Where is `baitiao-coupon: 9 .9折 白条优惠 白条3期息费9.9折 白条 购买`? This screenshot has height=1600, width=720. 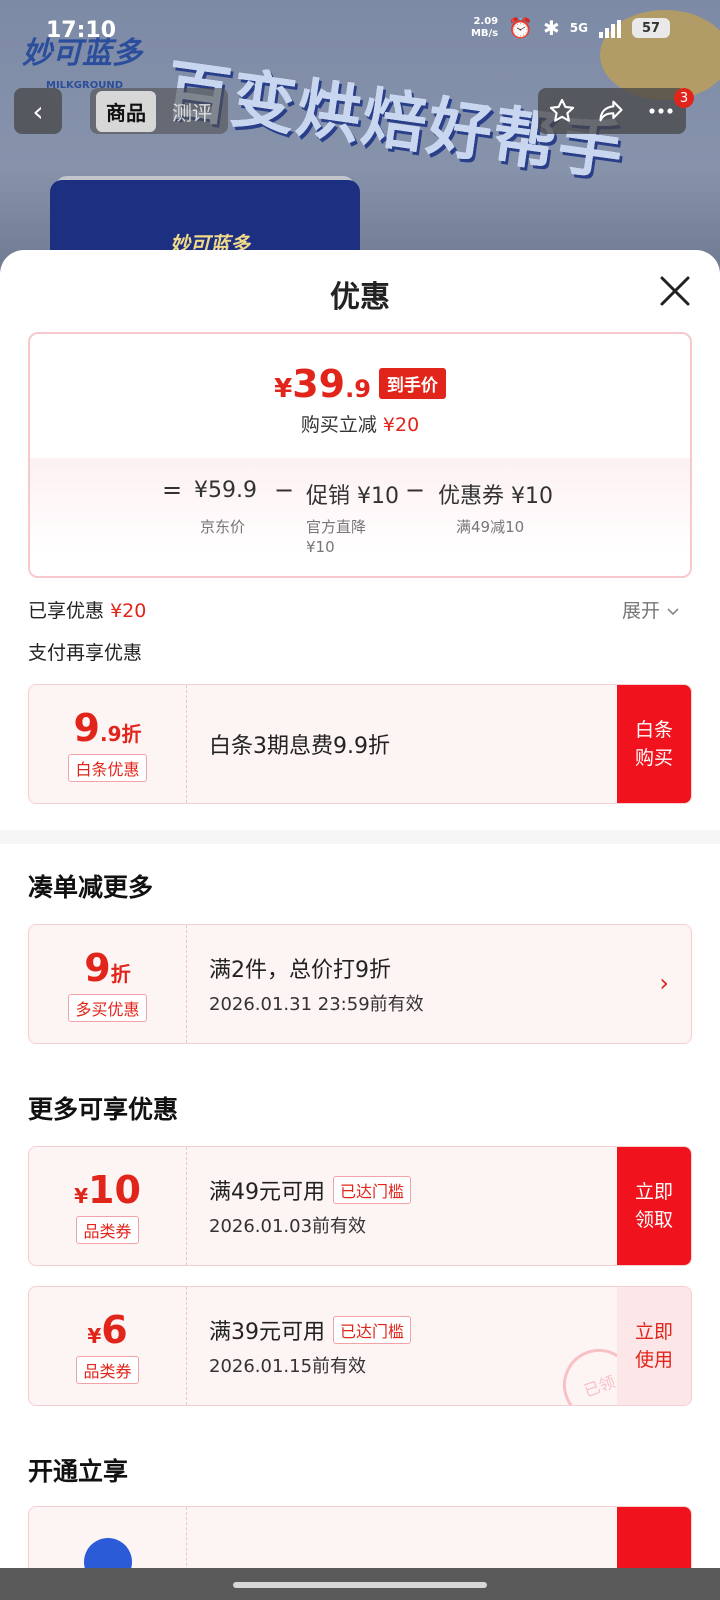 baitiao-coupon: 9 .9折 白条优惠 白条3期息费9.9折 白条 购买 is located at coordinates (360, 744).